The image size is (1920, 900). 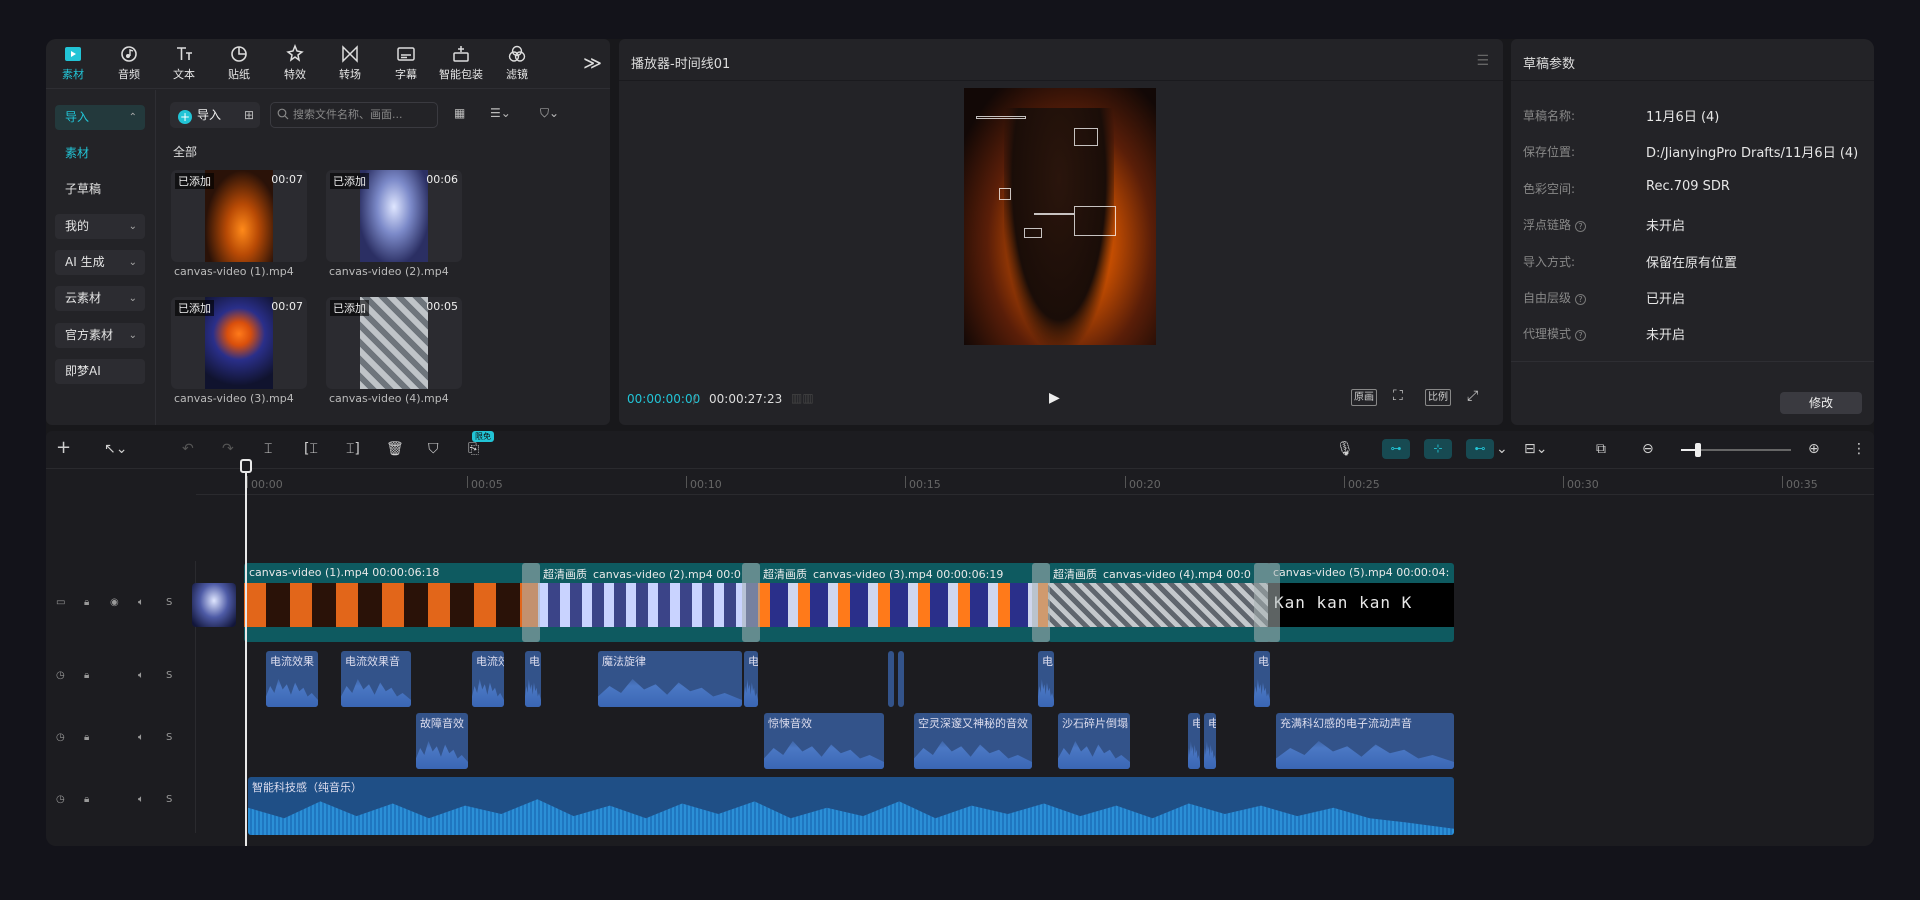 I want to click on tab-transition: 转场, so click(x=350, y=63).